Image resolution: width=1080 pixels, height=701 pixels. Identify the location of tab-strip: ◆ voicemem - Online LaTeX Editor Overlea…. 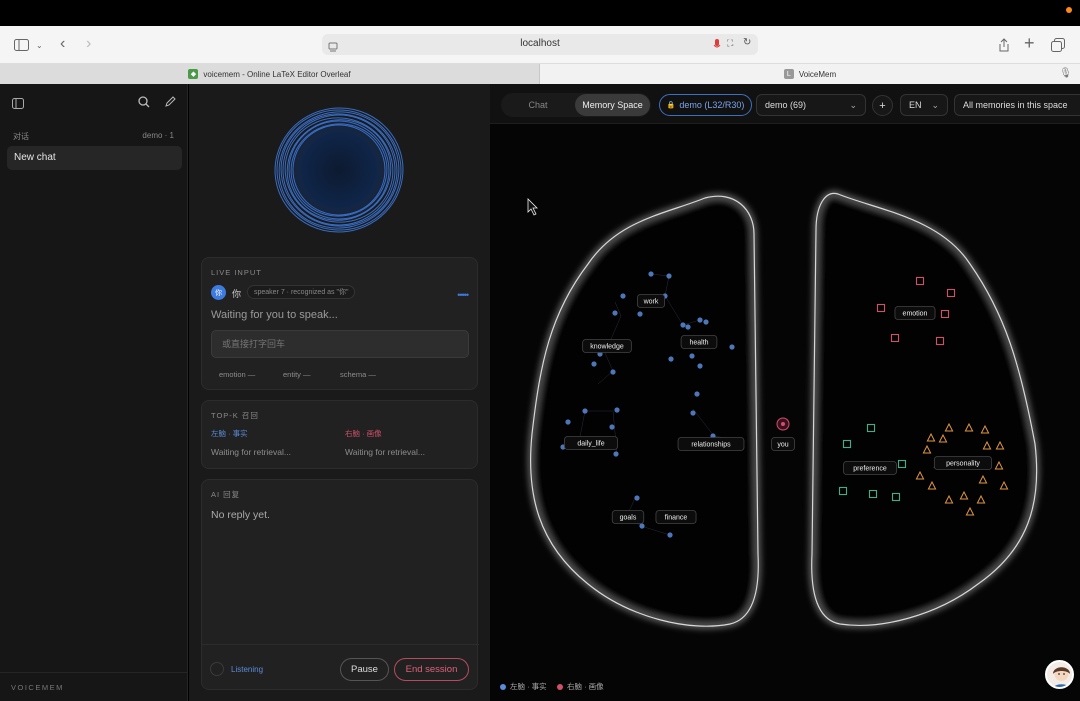
(540, 74).